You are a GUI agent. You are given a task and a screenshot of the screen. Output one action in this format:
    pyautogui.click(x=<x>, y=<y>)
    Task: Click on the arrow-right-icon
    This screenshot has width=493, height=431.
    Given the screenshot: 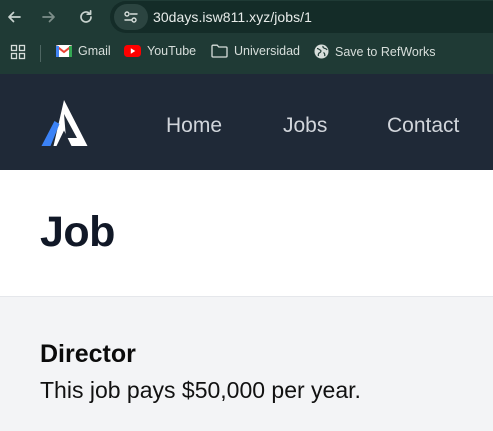 What is the action you would take?
    pyautogui.click(x=48, y=17)
    